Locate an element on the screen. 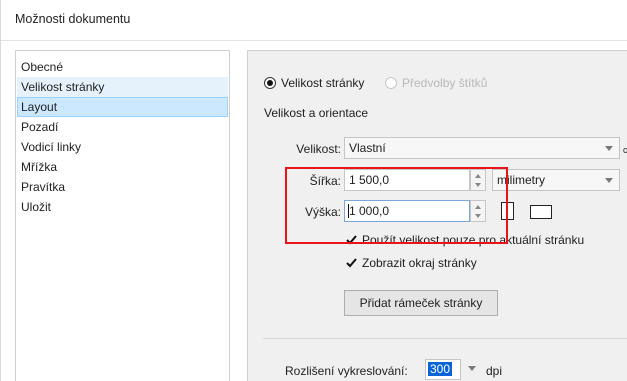 Image resolution: width=627 pixels, height=381 pixels. page-size-radio is located at coordinates (270, 83).